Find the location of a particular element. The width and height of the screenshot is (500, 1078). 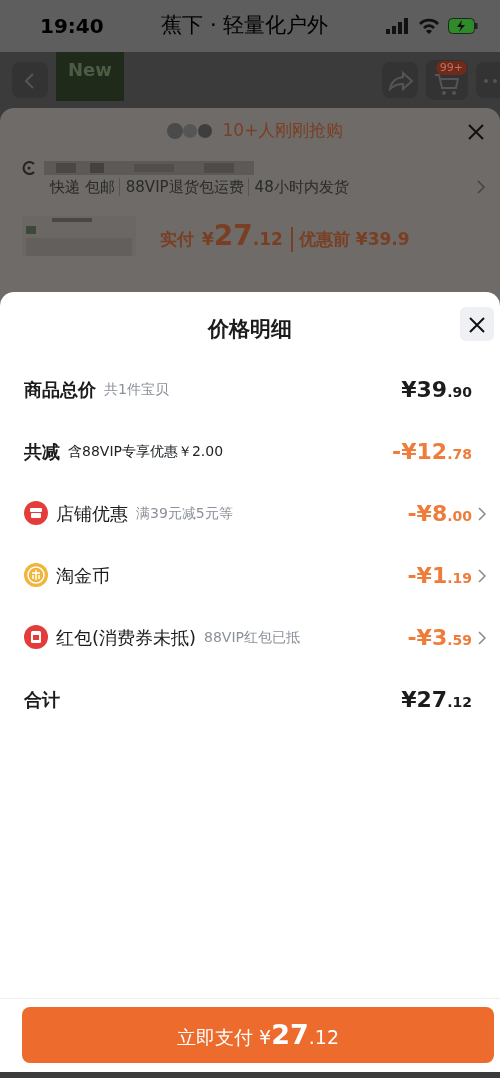

wifi-icon is located at coordinates (429, 26).